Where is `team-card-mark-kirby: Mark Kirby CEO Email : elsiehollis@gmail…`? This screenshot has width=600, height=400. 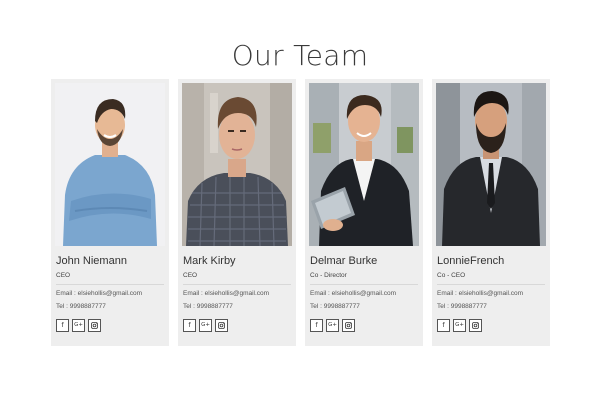
team-card-mark-kirby: Mark Kirby CEO Email : elsiehollis@gmail… is located at coordinates (237, 212).